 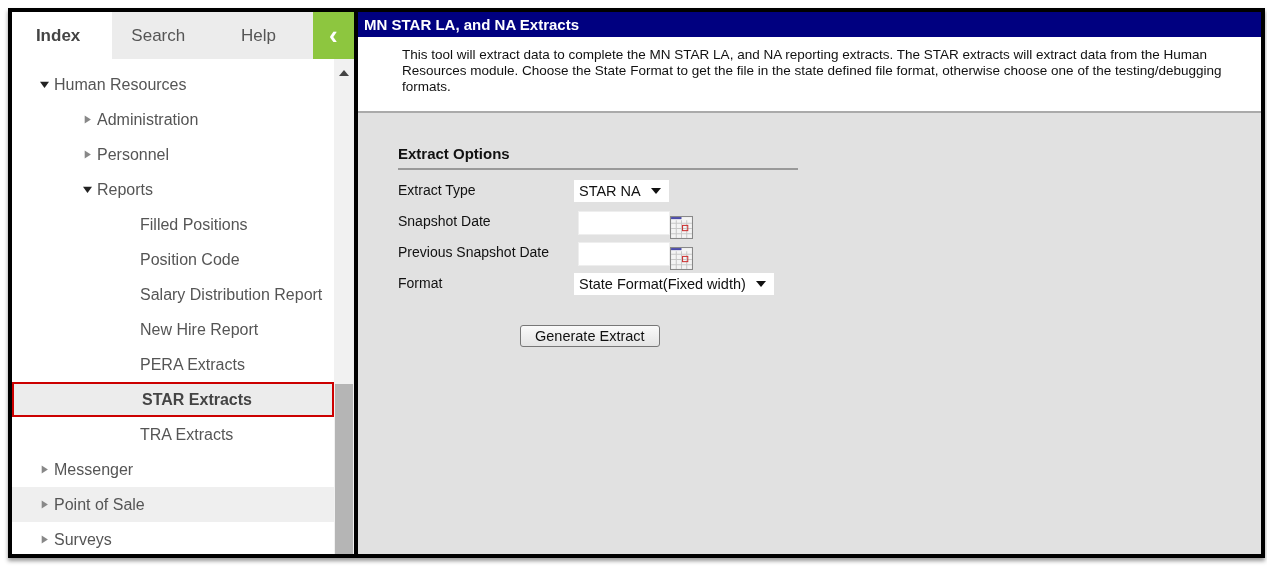 What do you see at coordinates (173, 364) in the screenshot?
I see `tree-item: PERA Extracts` at bounding box center [173, 364].